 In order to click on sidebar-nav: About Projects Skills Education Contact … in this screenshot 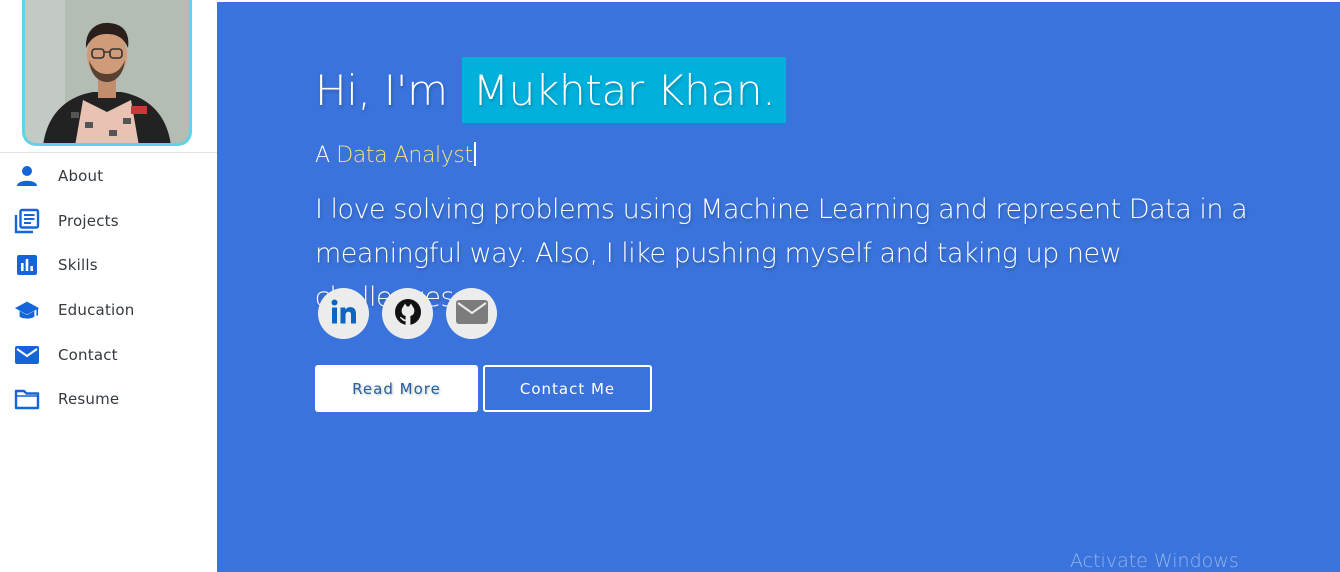, I will do `click(108, 288)`.